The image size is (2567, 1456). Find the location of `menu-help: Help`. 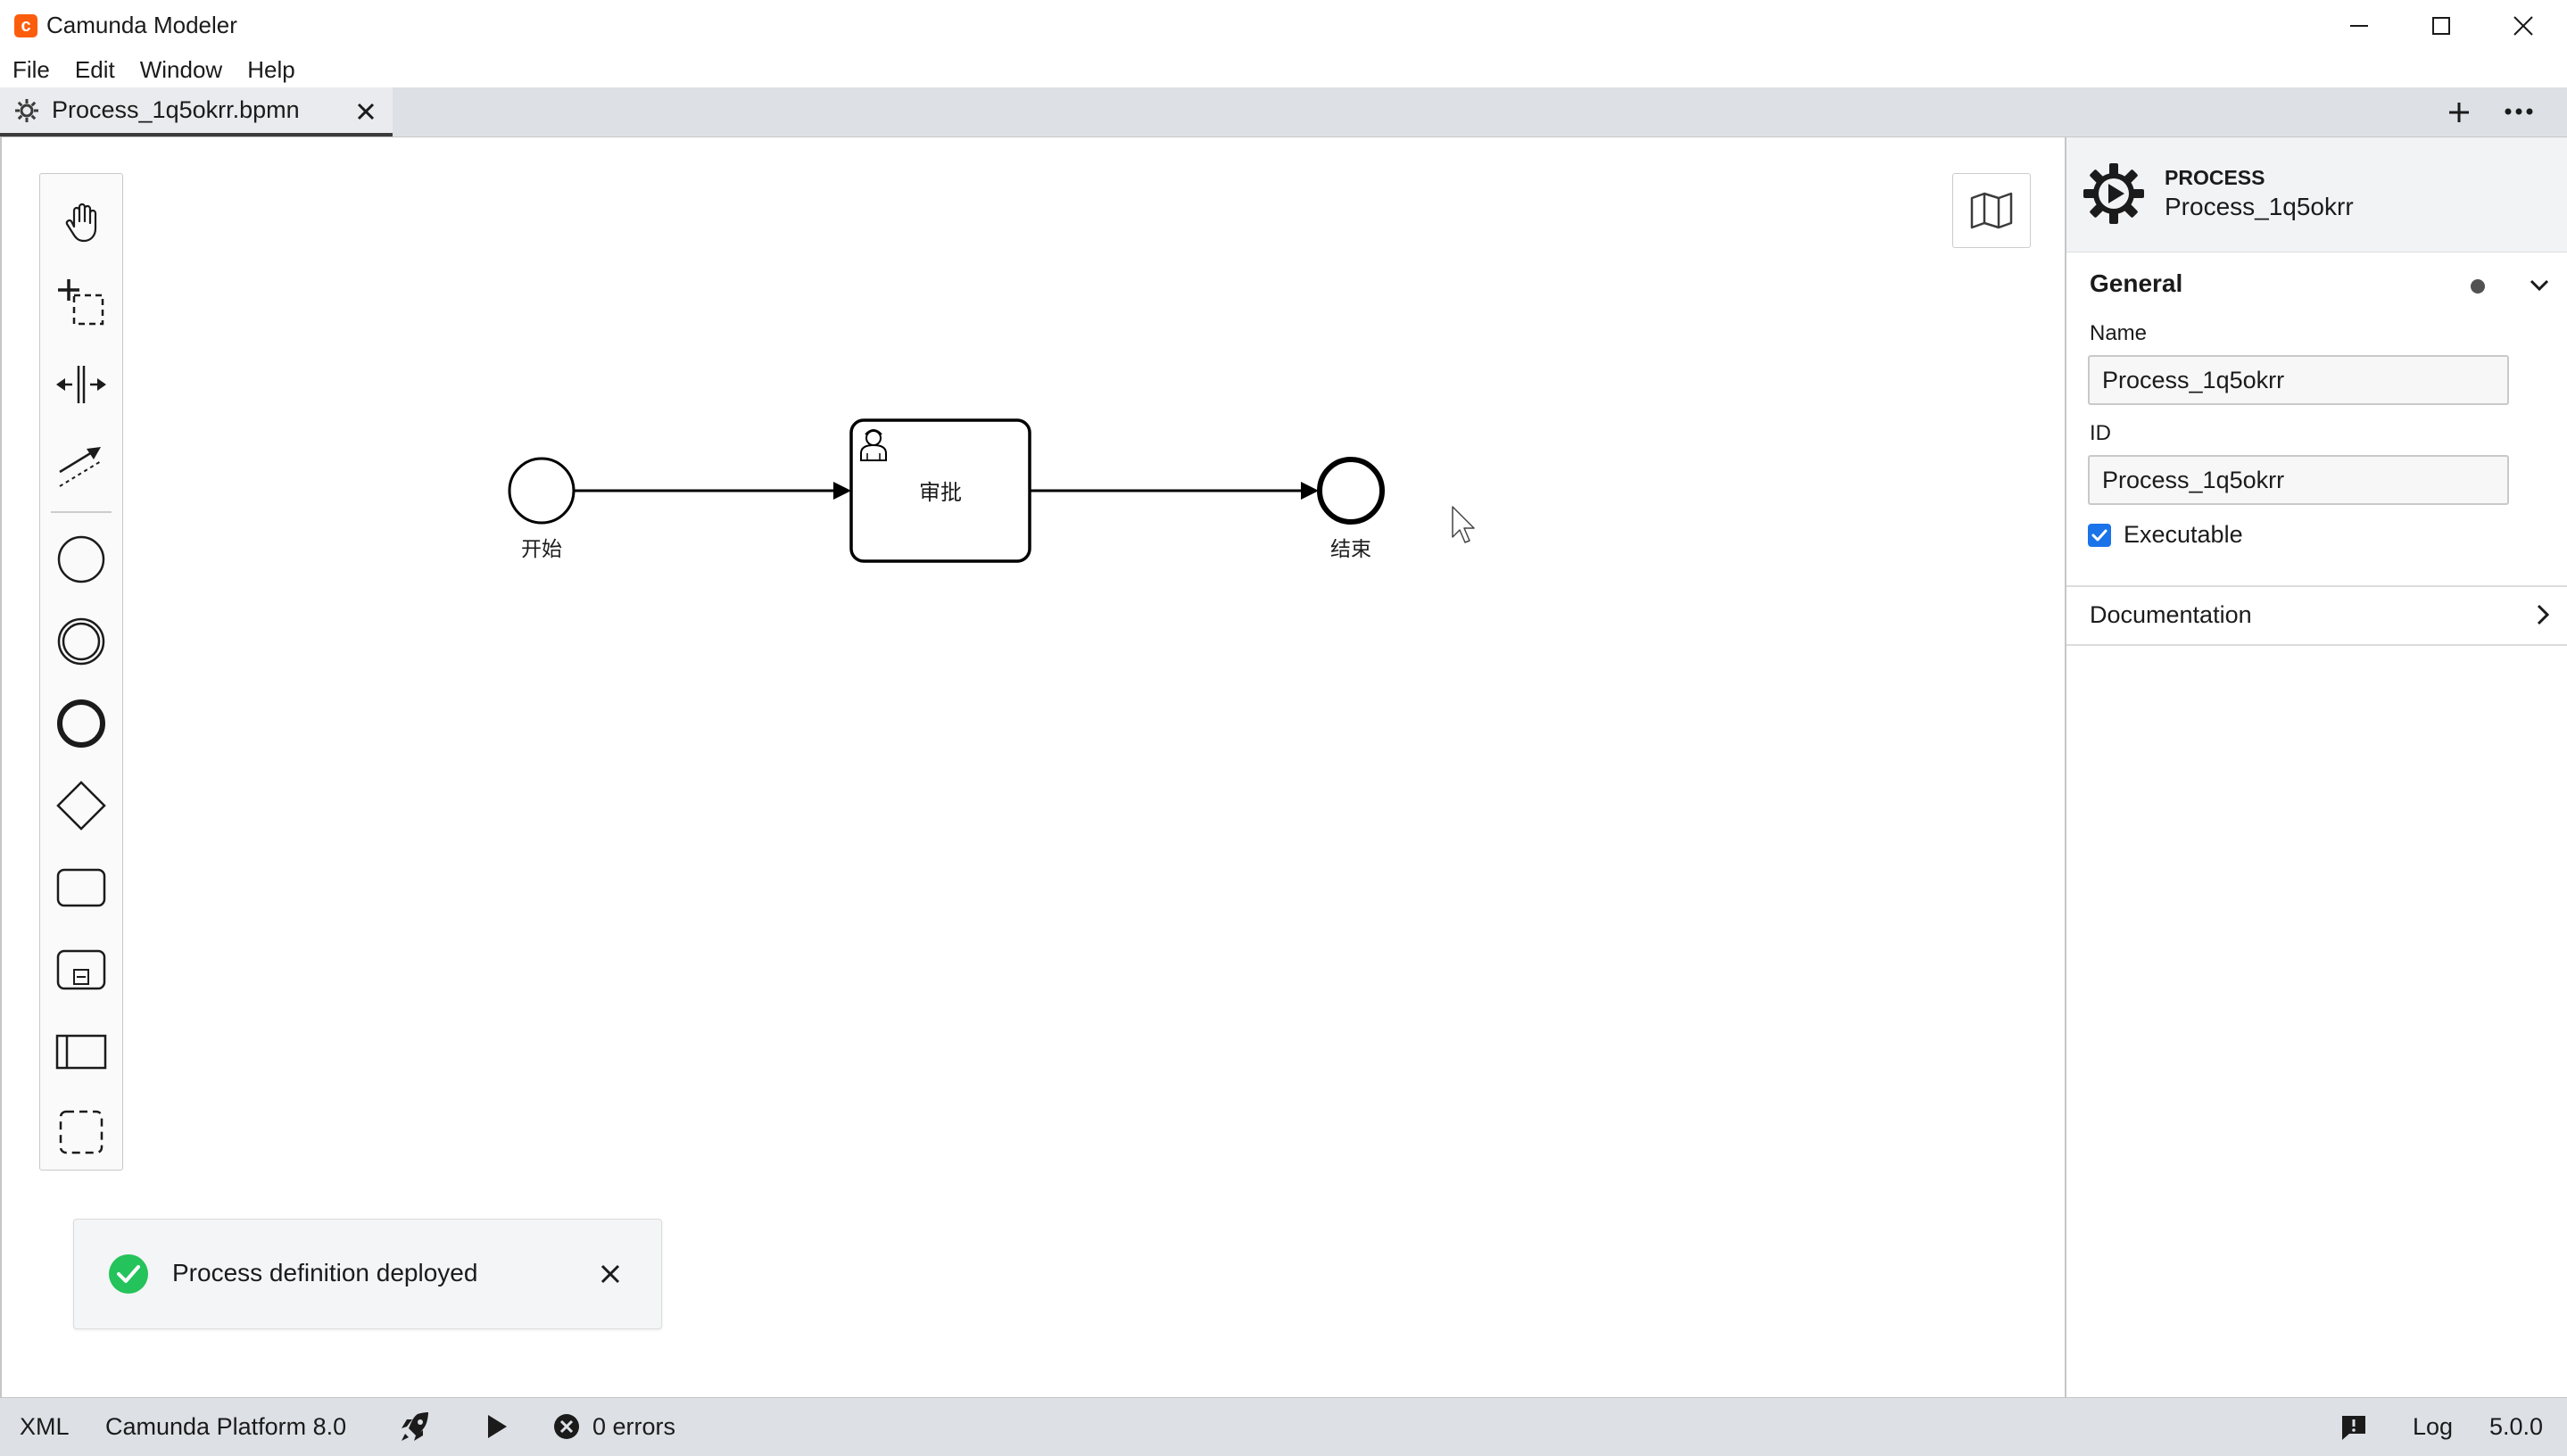

menu-help: Help is located at coordinates (271, 70).